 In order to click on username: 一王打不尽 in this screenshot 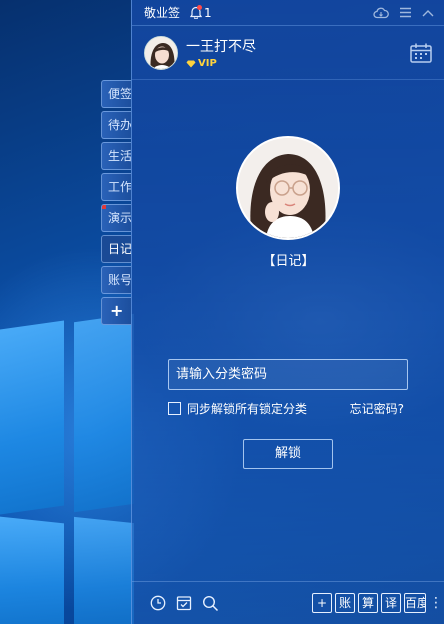, I will do `click(221, 47)`.